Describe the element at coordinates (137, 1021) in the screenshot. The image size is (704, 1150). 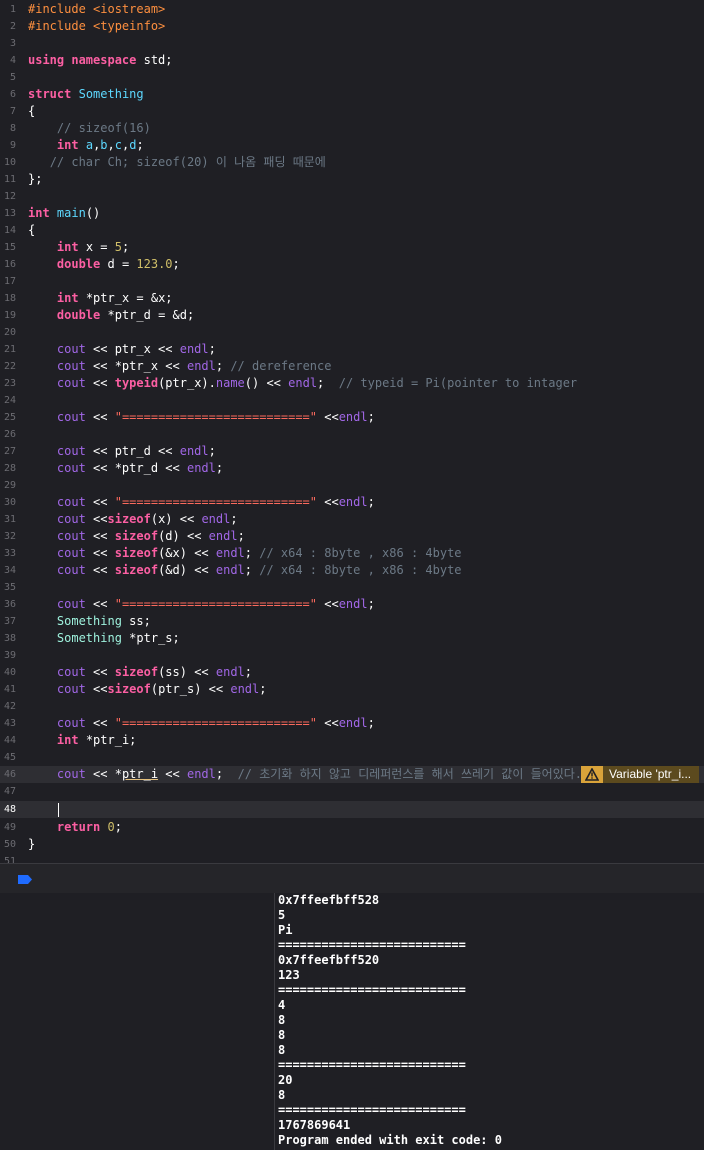
I see `variables-view` at that location.